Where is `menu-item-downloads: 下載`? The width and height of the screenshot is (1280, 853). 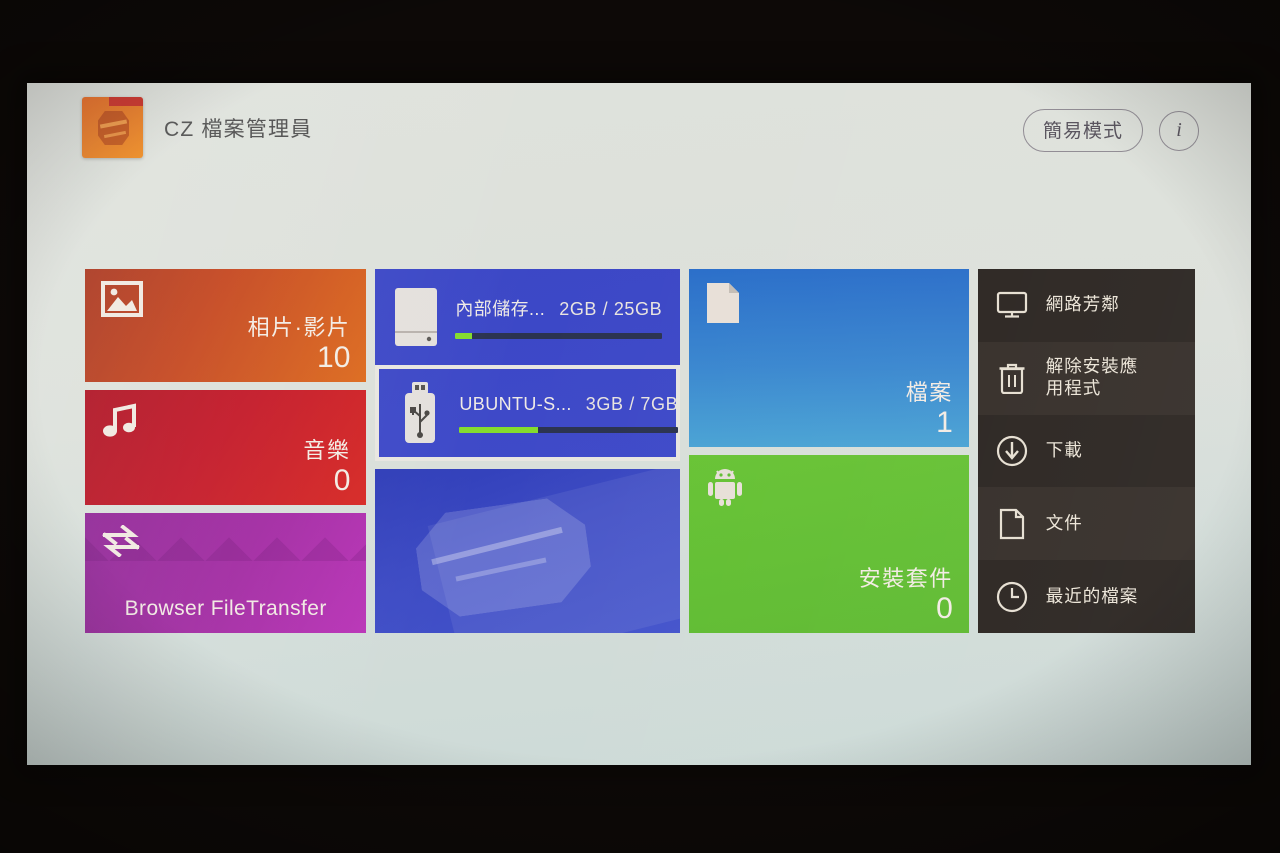
menu-item-downloads: 下載 is located at coordinates (1086, 451).